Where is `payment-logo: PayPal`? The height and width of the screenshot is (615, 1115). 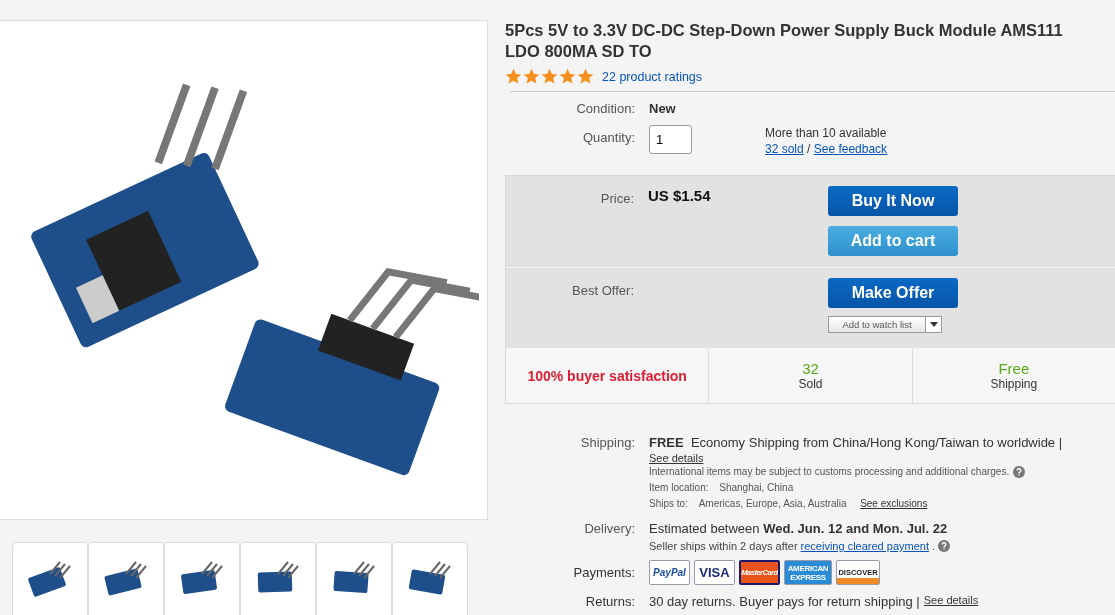
payment-logo: PayPal is located at coordinates (669, 572).